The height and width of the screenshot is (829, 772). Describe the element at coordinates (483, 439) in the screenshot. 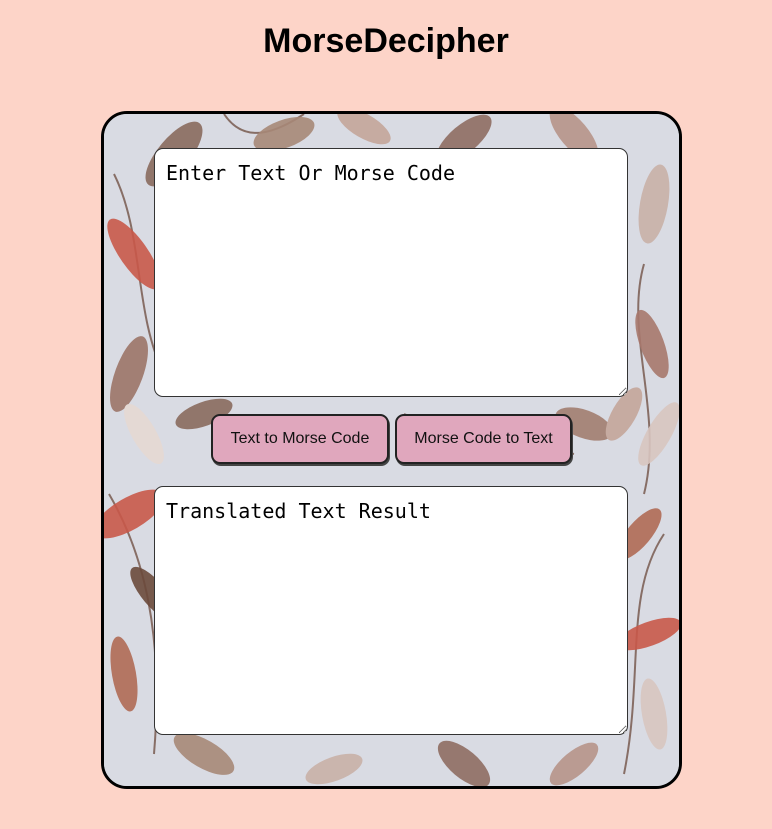

I see `morse-to-text-button: Morse Code to Text` at that location.